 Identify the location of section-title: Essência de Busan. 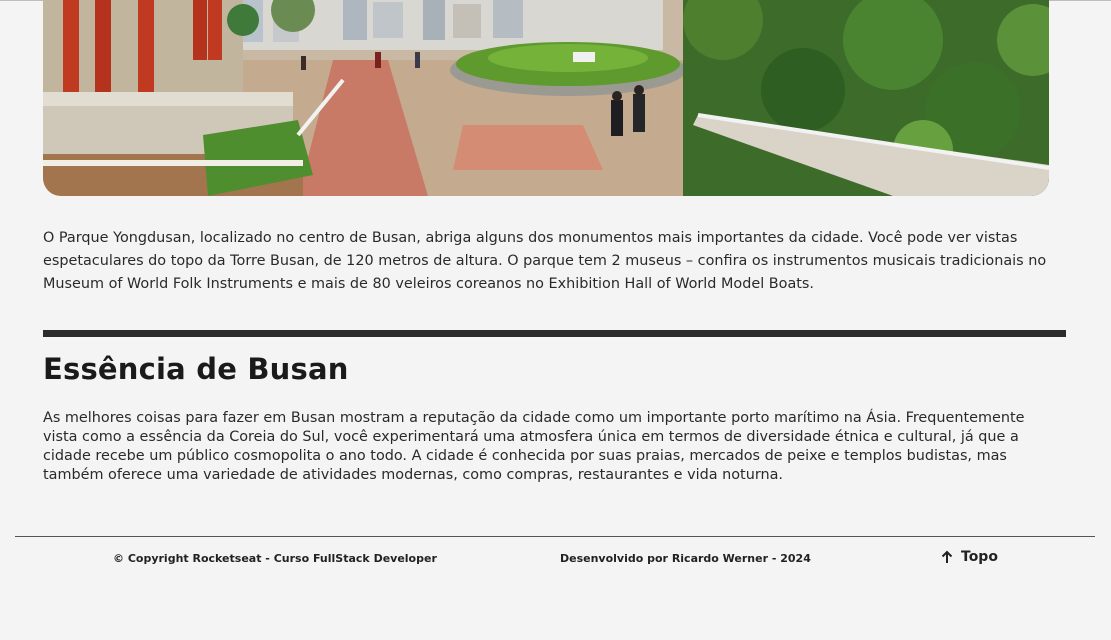
(196, 369).